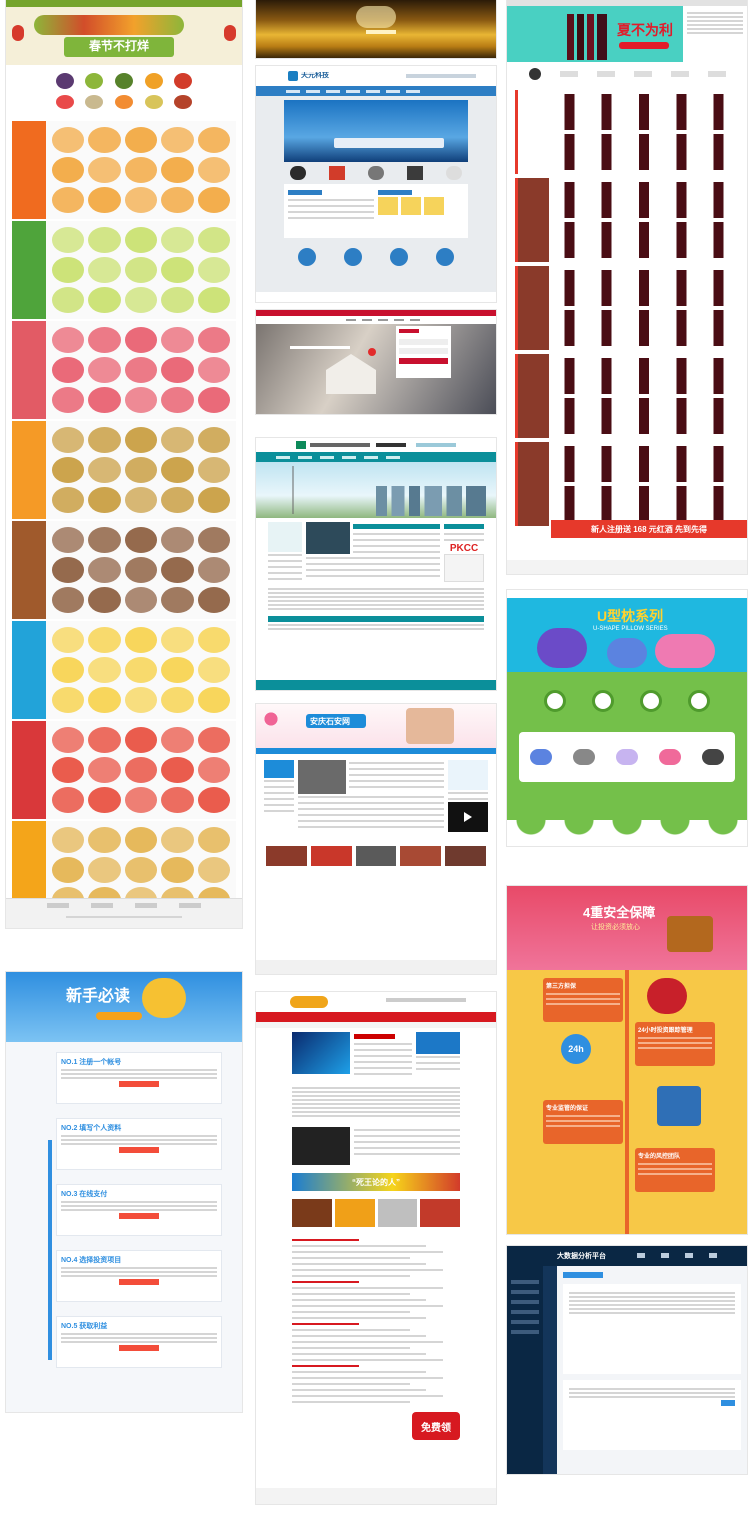 Image resolution: width=750 pixels, height=1522 pixels. Describe the element at coordinates (376, 1182) in the screenshot. I see `news-ad-banner: “死王论的人”` at that location.